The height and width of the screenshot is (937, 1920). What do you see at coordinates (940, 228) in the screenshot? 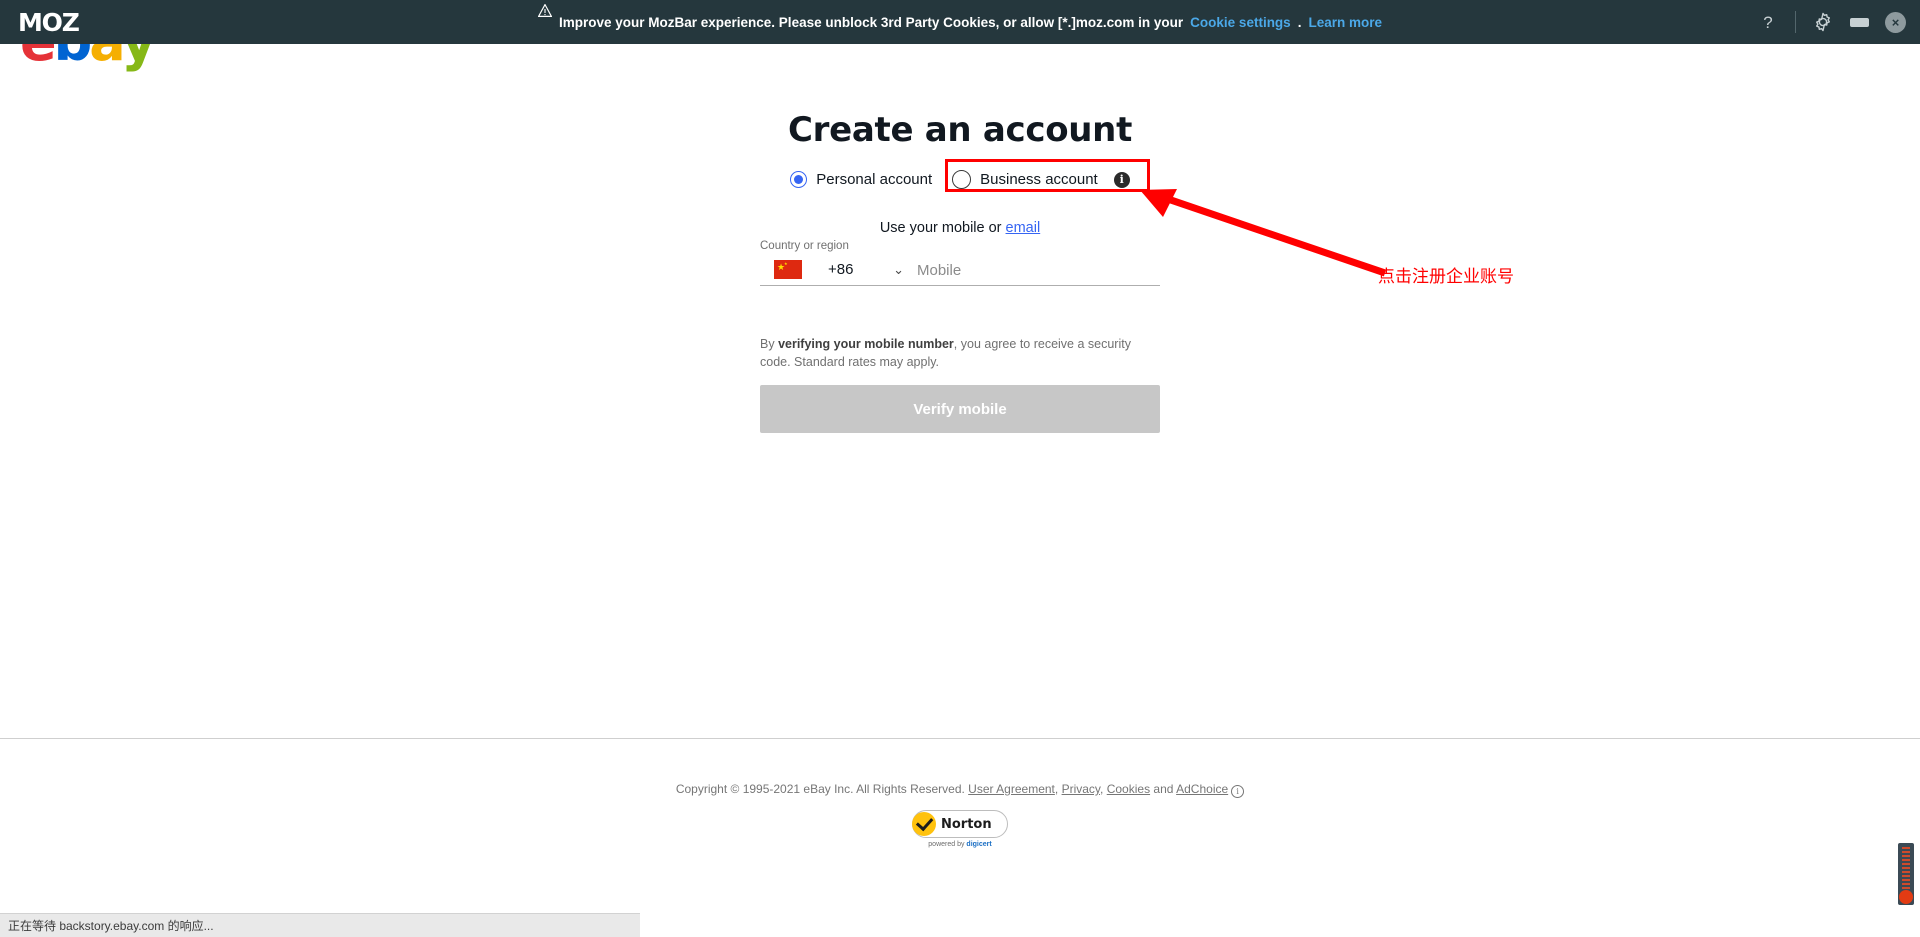
I see `use-mobile-text: Use your mobile or` at bounding box center [940, 228].